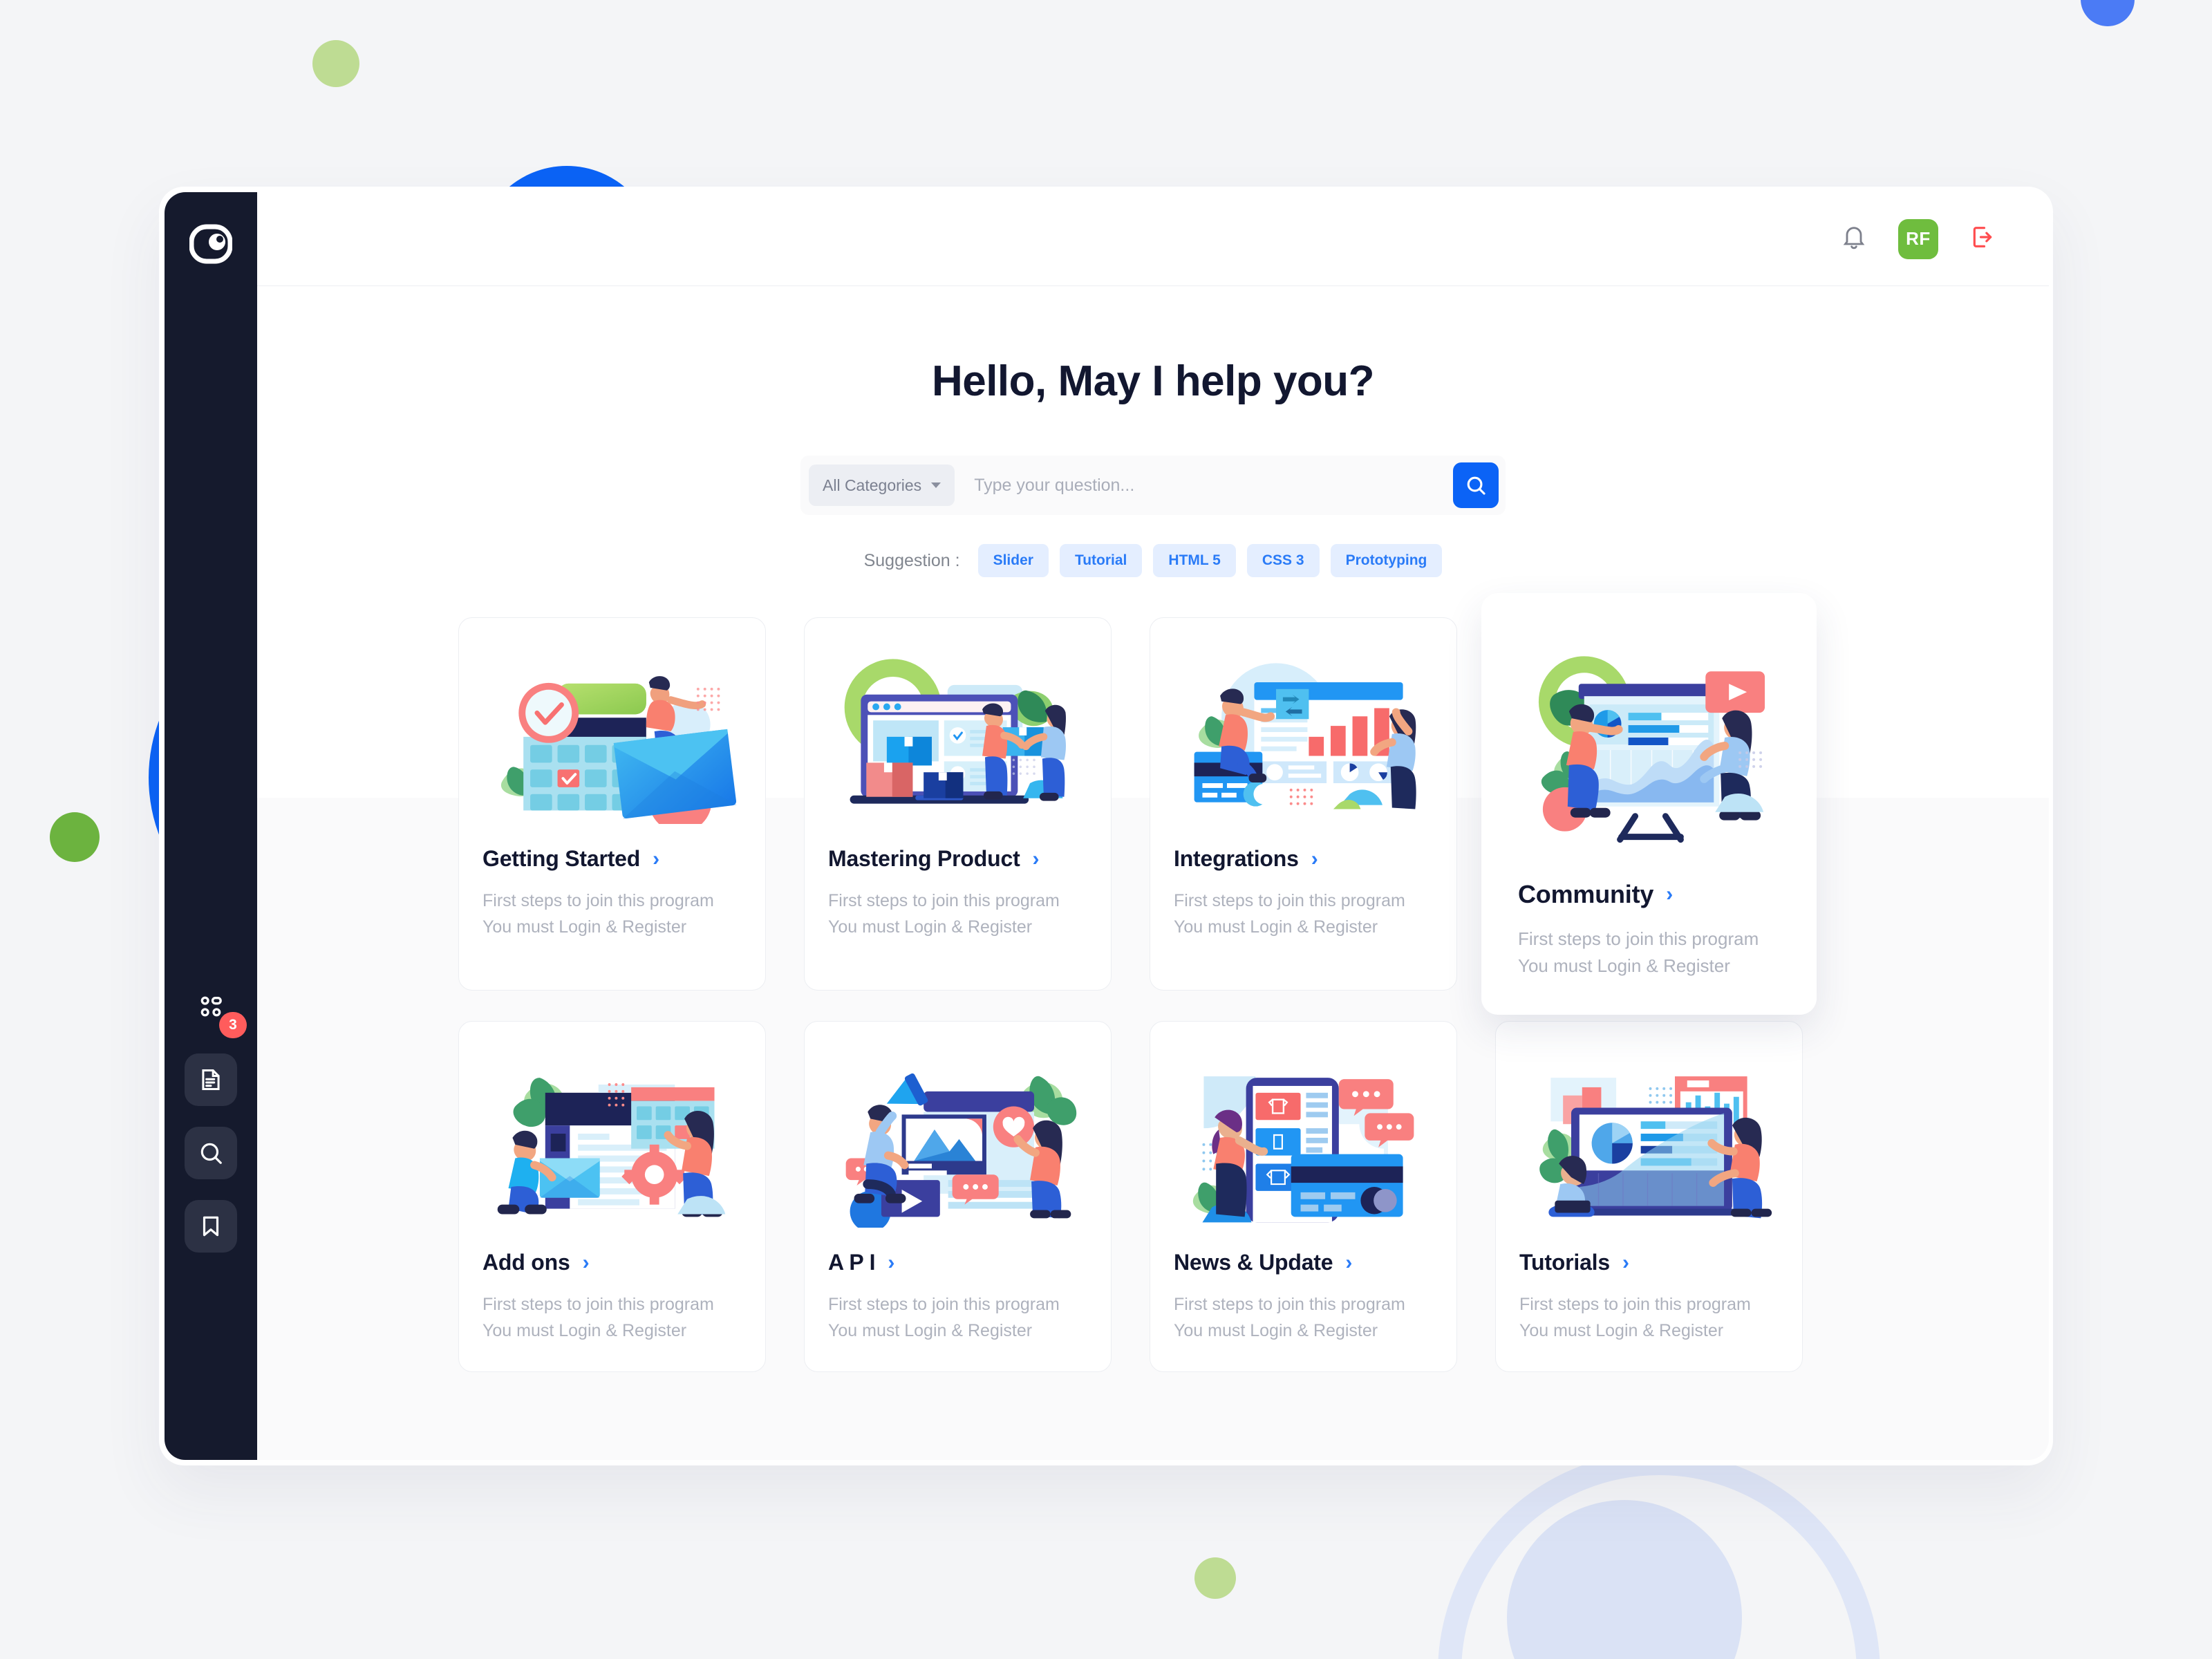  Describe the element at coordinates (1236, 859) in the screenshot. I see `card-title-text: Integrations` at that location.